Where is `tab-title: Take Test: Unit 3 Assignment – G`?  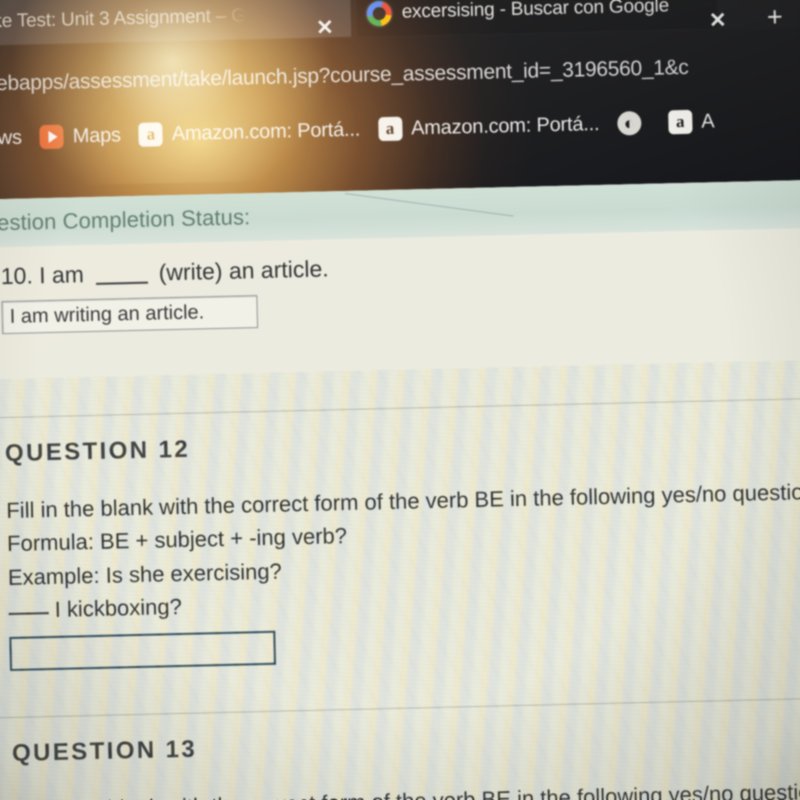 tab-title: Take Test: Unit 3 Assignment – G is located at coordinates (123, 19).